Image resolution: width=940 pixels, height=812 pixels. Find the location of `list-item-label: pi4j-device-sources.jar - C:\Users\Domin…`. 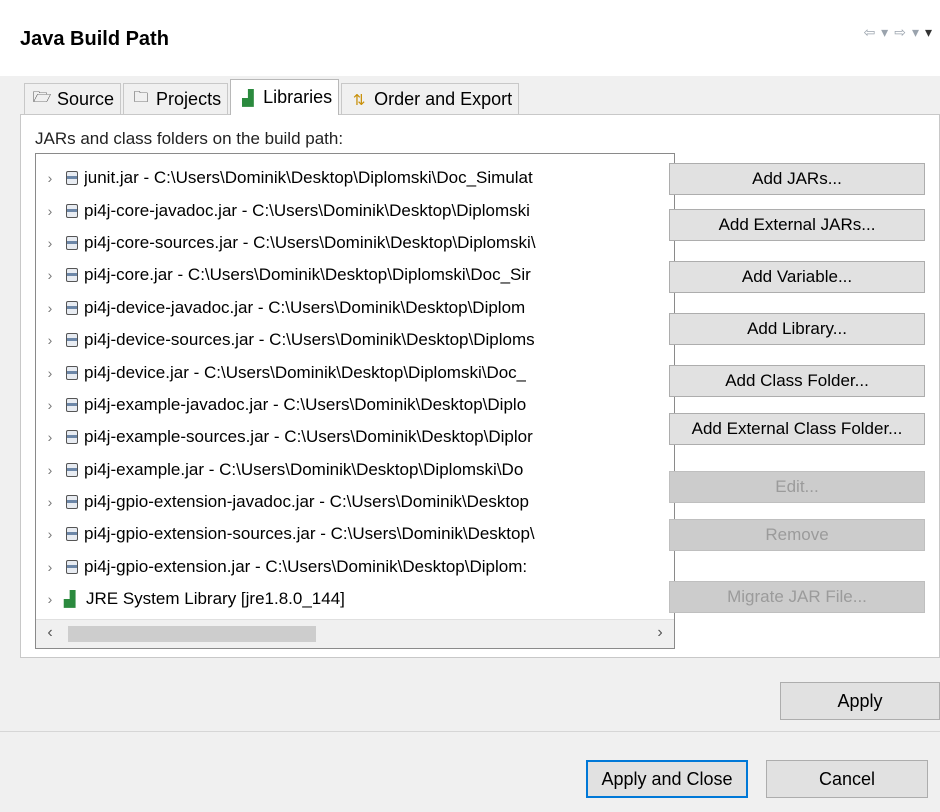

list-item-label: pi4j-device-sources.jar - C:\Users\Domin… is located at coordinates (309, 340).